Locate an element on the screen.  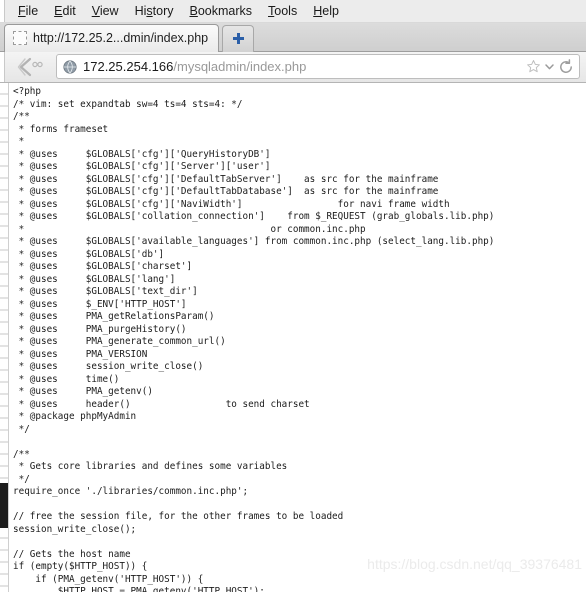
address-bar-text: 172.25.254.166/mysqladmin/index.php is located at coordinates (304, 66).